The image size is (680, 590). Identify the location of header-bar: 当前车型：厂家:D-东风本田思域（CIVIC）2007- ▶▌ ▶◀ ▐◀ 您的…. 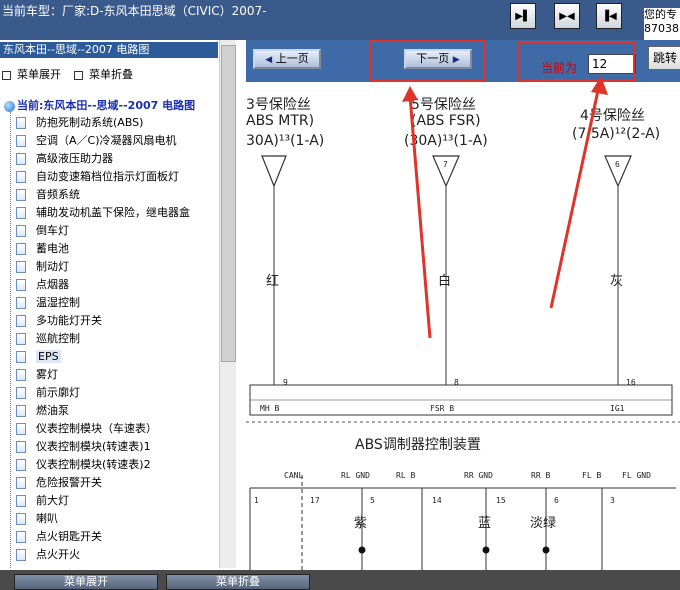
(340, 20).